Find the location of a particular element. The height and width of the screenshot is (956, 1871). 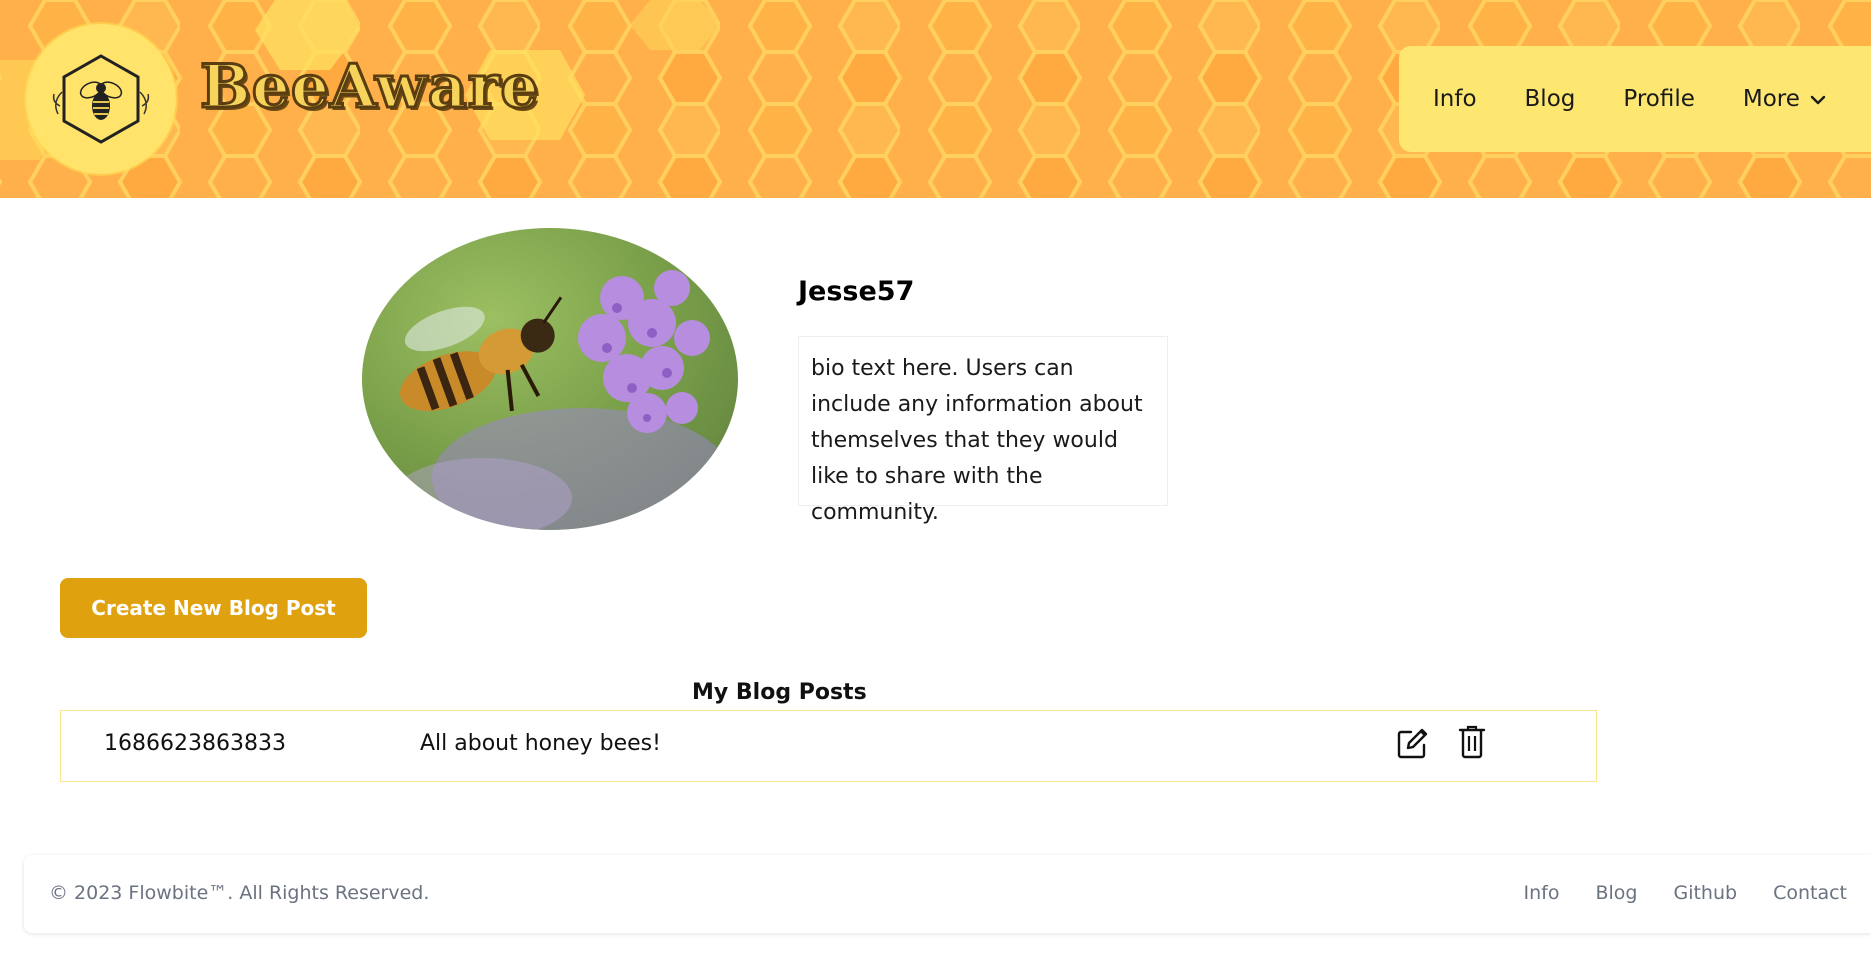

logo-badge is located at coordinates (101, 99).